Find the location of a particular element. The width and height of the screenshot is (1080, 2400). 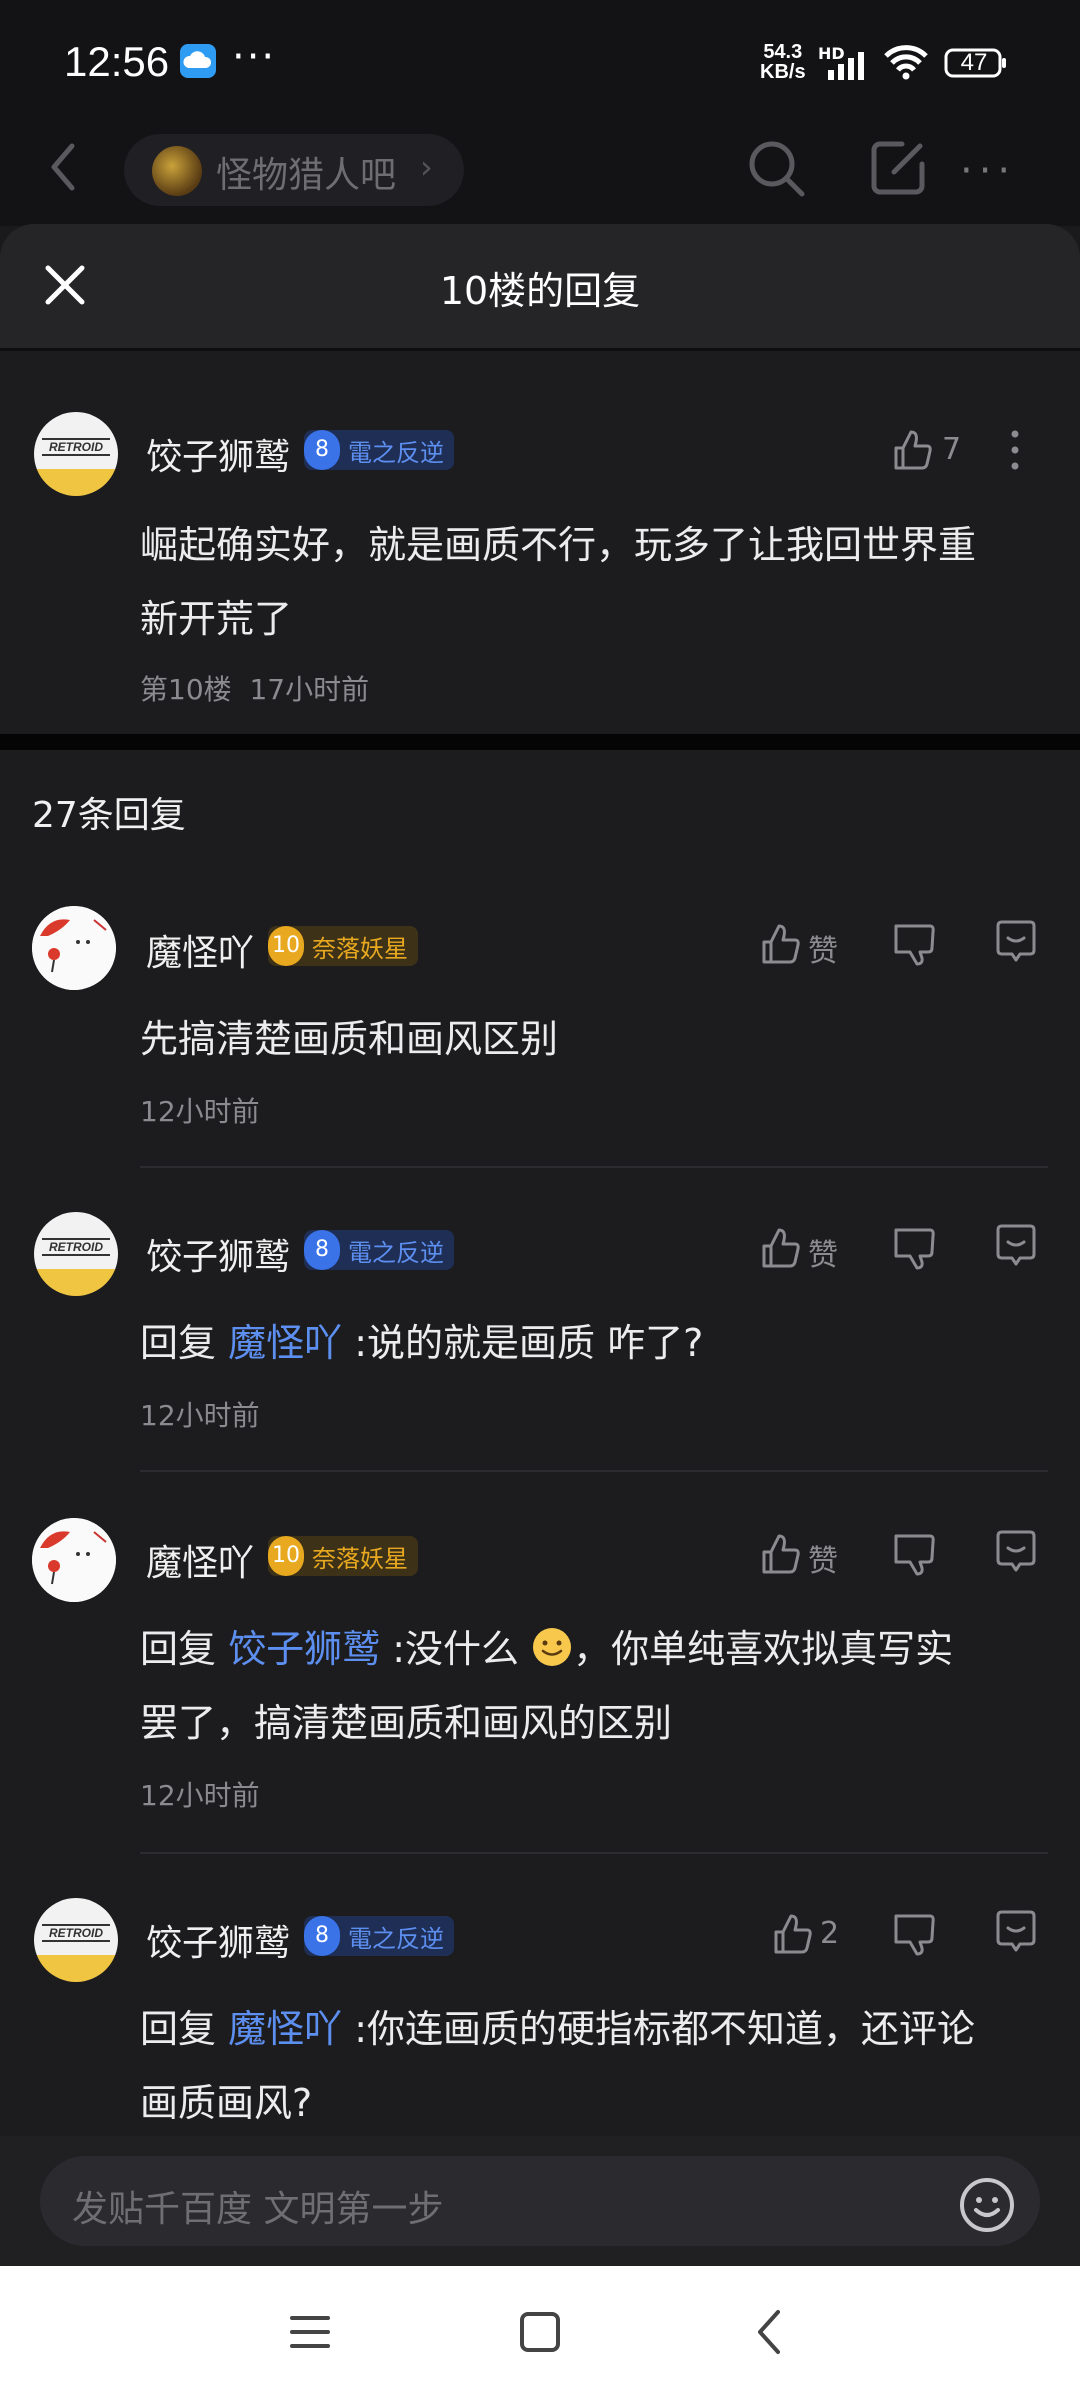

like-count: 7 is located at coordinates (952, 449).